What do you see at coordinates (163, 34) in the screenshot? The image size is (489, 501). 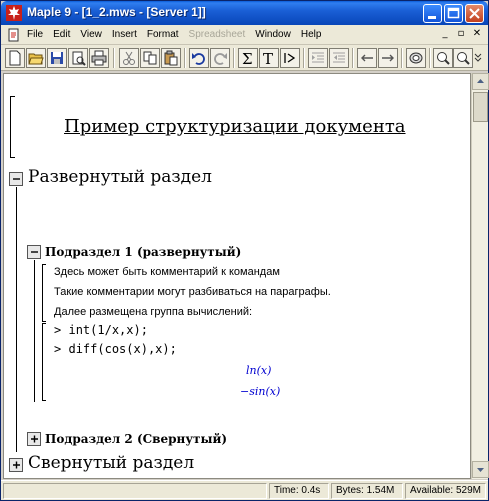 I see `menu-format: Format` at bounding box center [163, 34].